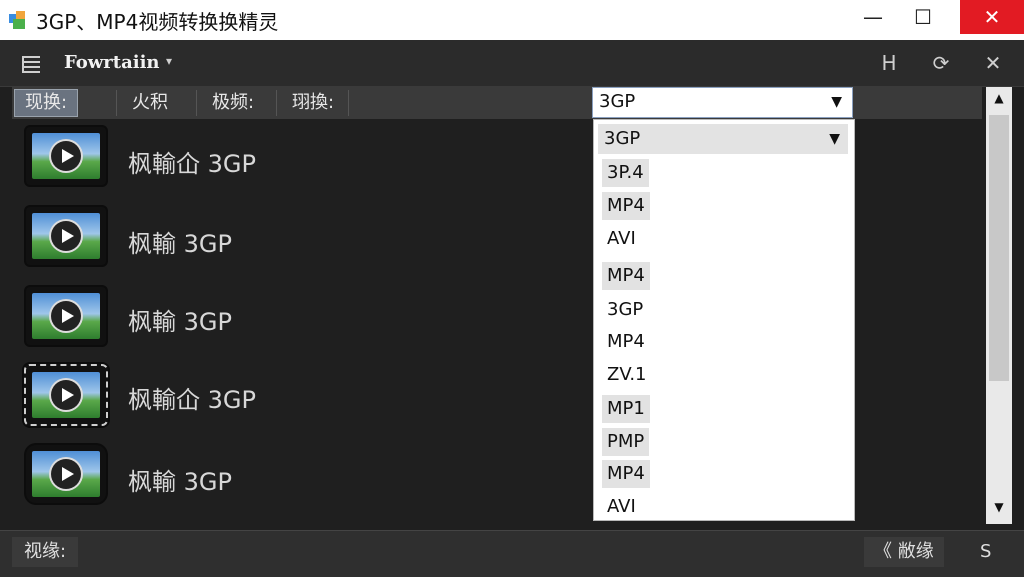  What do you see at coordinates (625, 173) in the screenshot?
I see `dropdown-option: 3P.4` at bounding box center [625, 173].